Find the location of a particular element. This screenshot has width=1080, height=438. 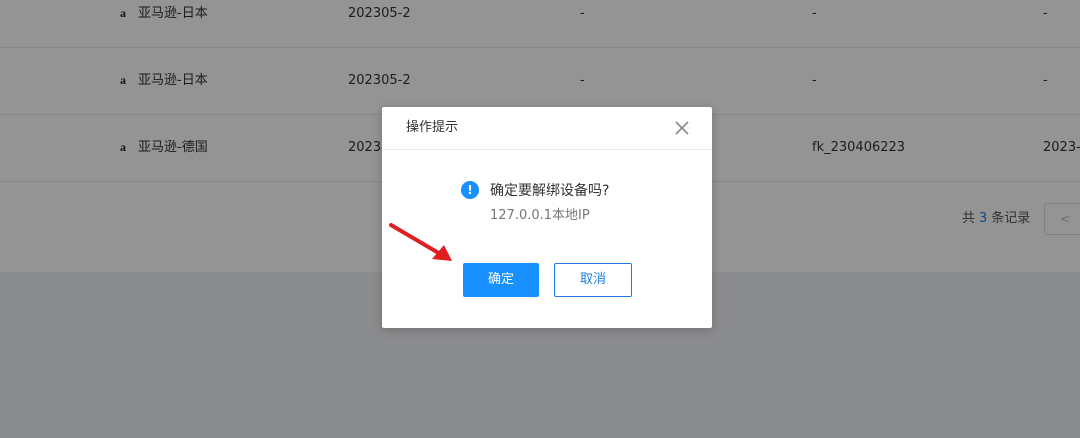

close-icon is located at coordinates (682, 128).